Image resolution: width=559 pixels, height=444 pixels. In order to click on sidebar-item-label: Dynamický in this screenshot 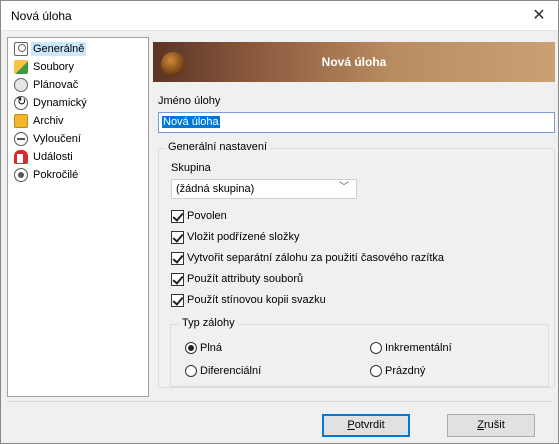, I will do `click(60, 103)`.